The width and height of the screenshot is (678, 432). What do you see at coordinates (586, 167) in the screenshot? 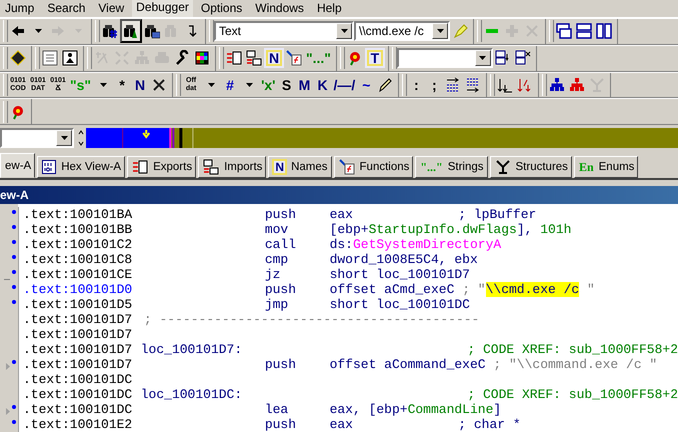
I see `tab-glyph: En` at bounding box center [586, 167].